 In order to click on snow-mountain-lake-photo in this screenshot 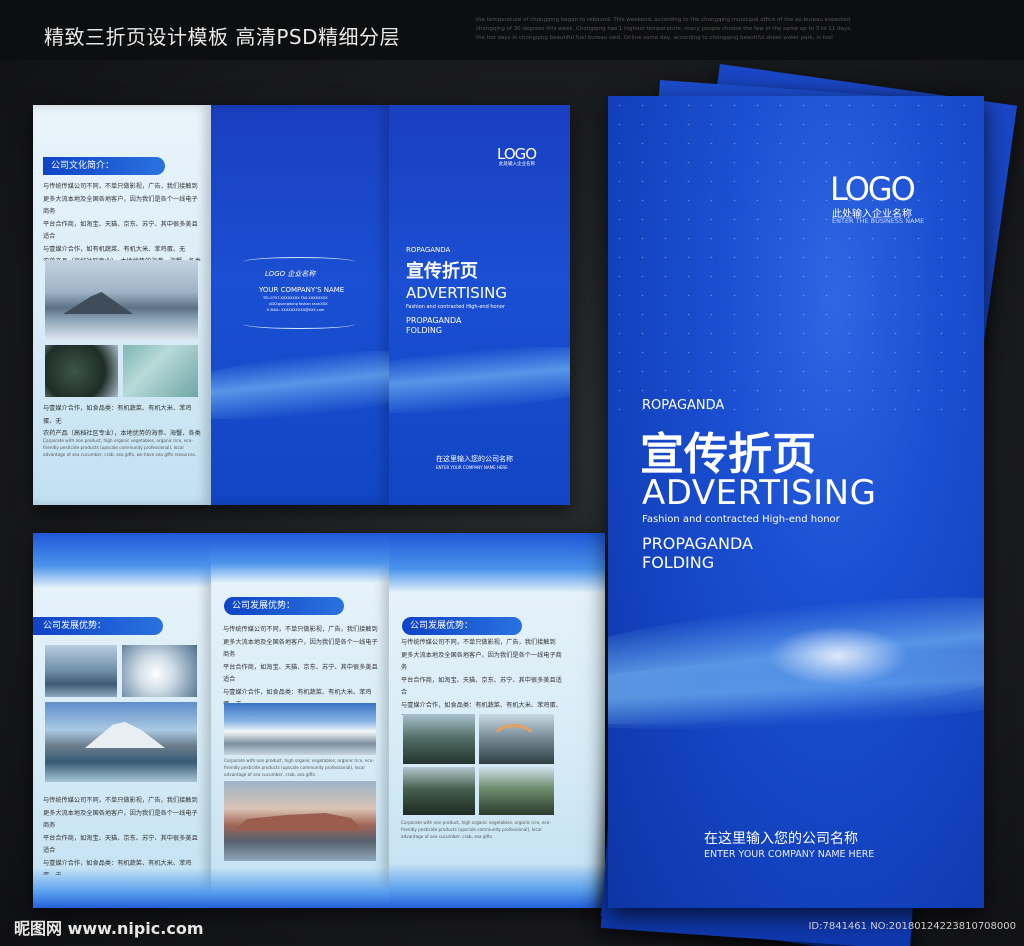, I will do `click(121, 742)`.